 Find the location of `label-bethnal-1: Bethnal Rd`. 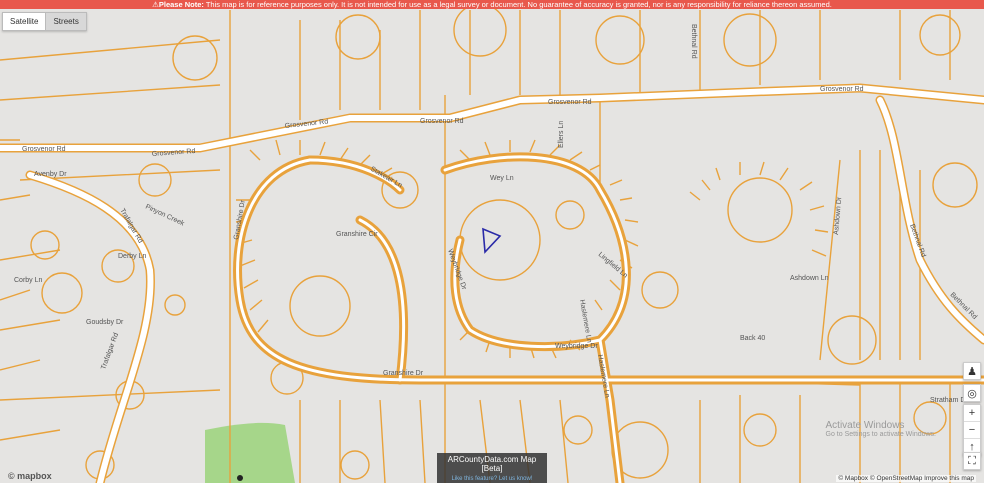

label-bethnal-1: Bethnal Rd is located at coordinates (693, 41).